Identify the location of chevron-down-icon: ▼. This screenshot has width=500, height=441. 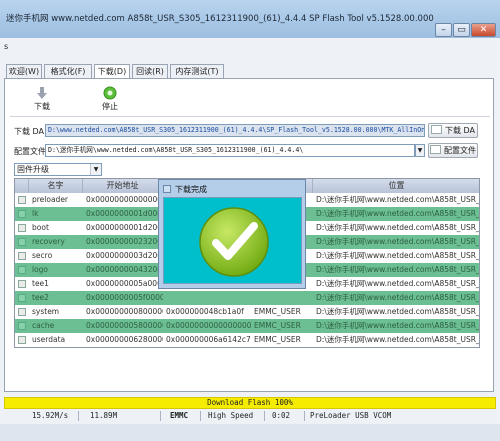
(95, 169).